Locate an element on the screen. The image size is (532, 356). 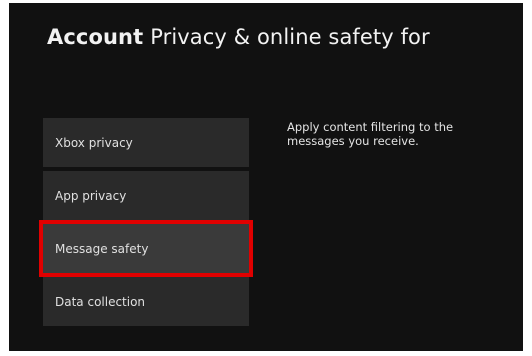
menu-item-label: Xbox privacy is located at coordinates (94, 142).